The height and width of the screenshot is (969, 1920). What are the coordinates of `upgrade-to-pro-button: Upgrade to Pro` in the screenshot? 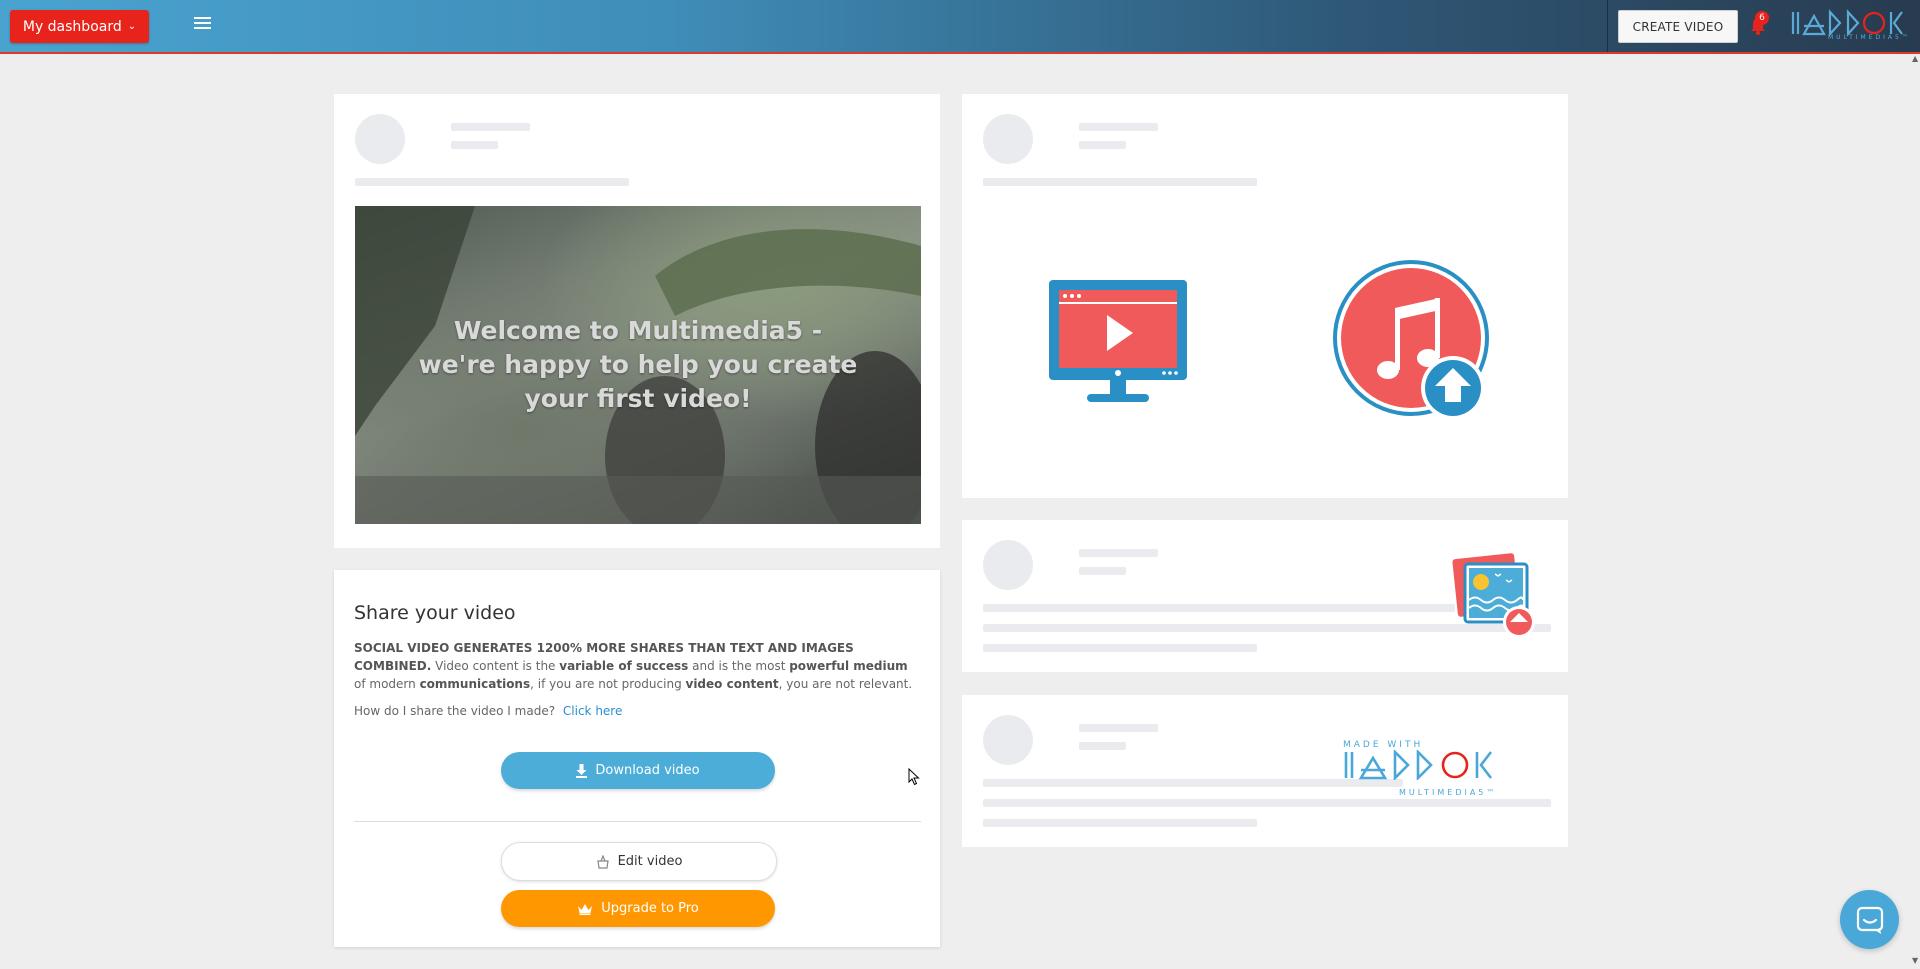 It's located at (638, 908).